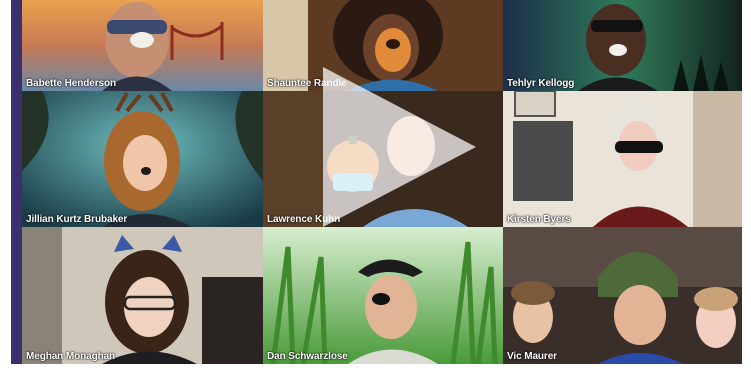  I want to click on participant-tile: Kirsten Byers, so click(622, 159).